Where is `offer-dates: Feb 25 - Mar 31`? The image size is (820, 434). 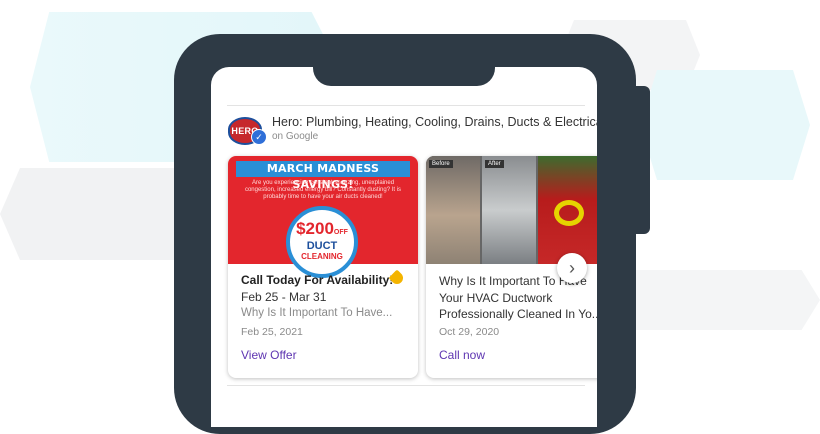
offer-dates: Feb 25 - Mar 31 is located at coordinates (284, 297).